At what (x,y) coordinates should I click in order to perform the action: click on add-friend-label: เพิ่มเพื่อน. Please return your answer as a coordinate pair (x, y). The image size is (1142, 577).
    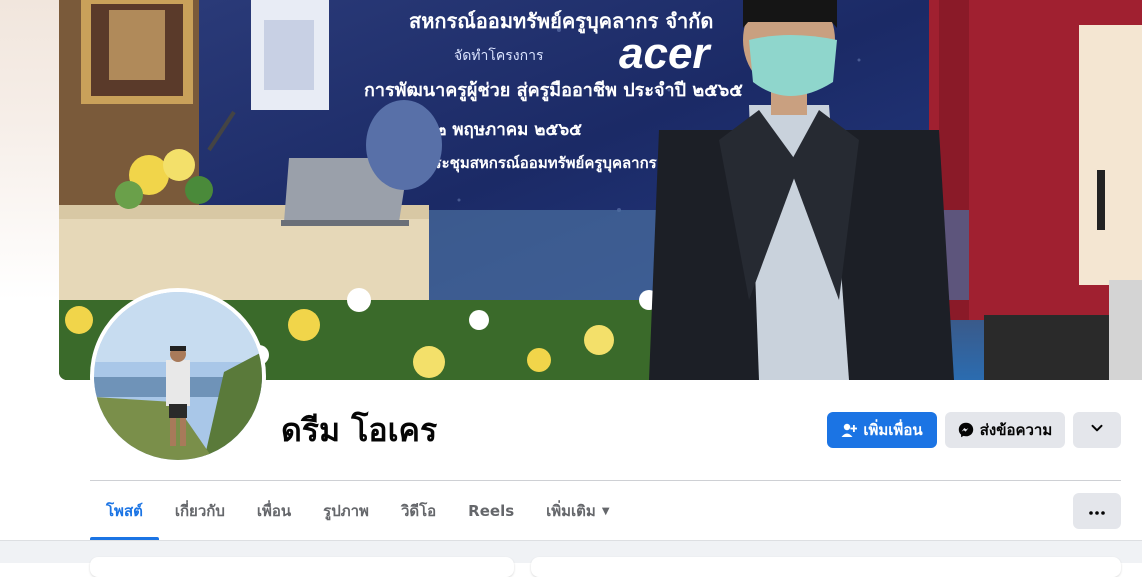
    Looking at the image, I should click on (893, 430).